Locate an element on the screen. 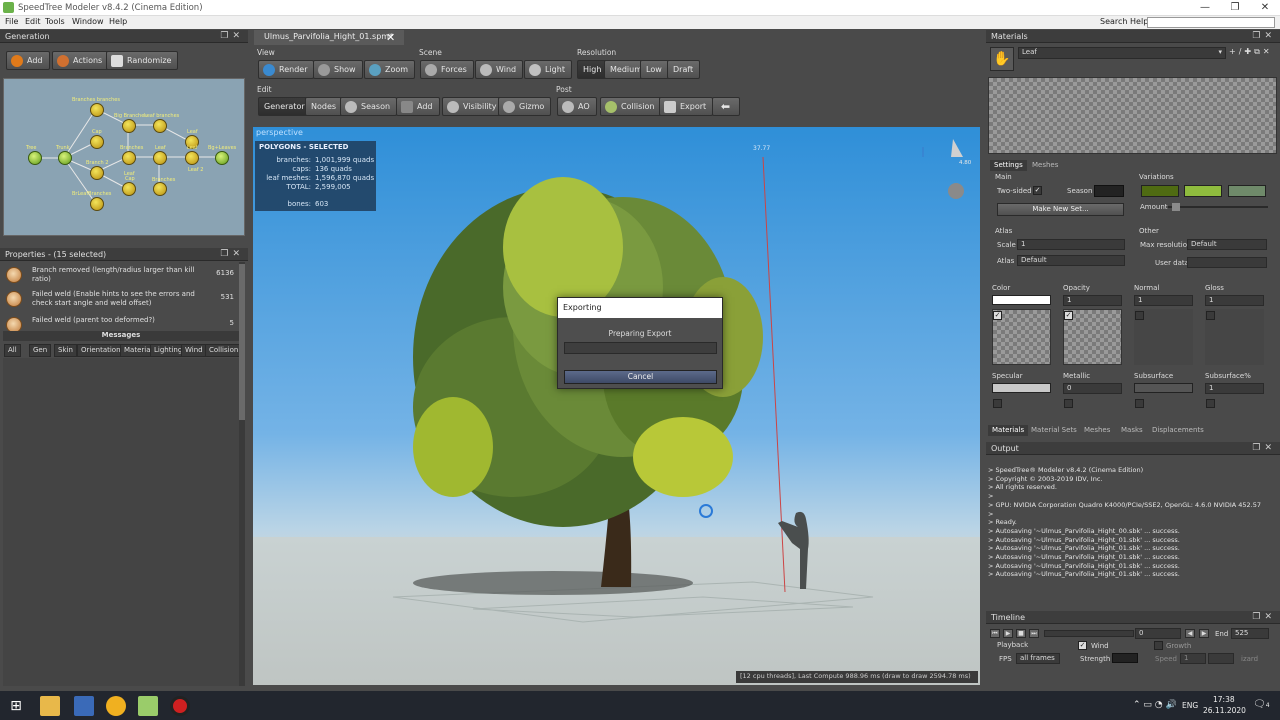  timeline-scrubber is located at coordinates (1089, 633).